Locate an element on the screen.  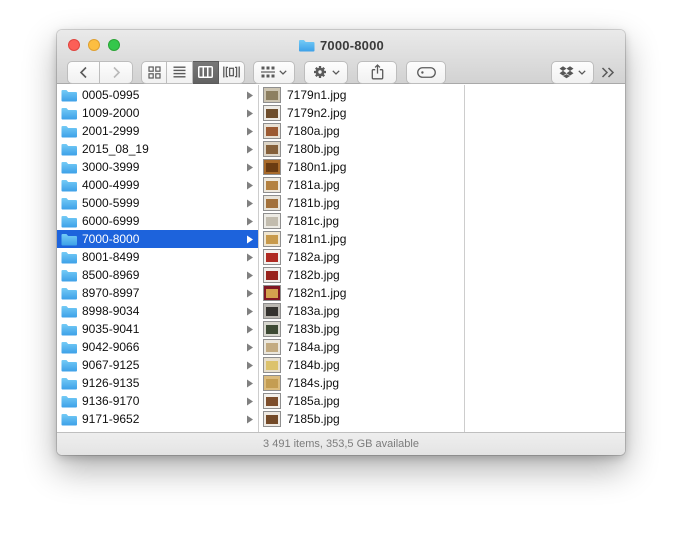
columns-icon is located at coordinates (205, 72).